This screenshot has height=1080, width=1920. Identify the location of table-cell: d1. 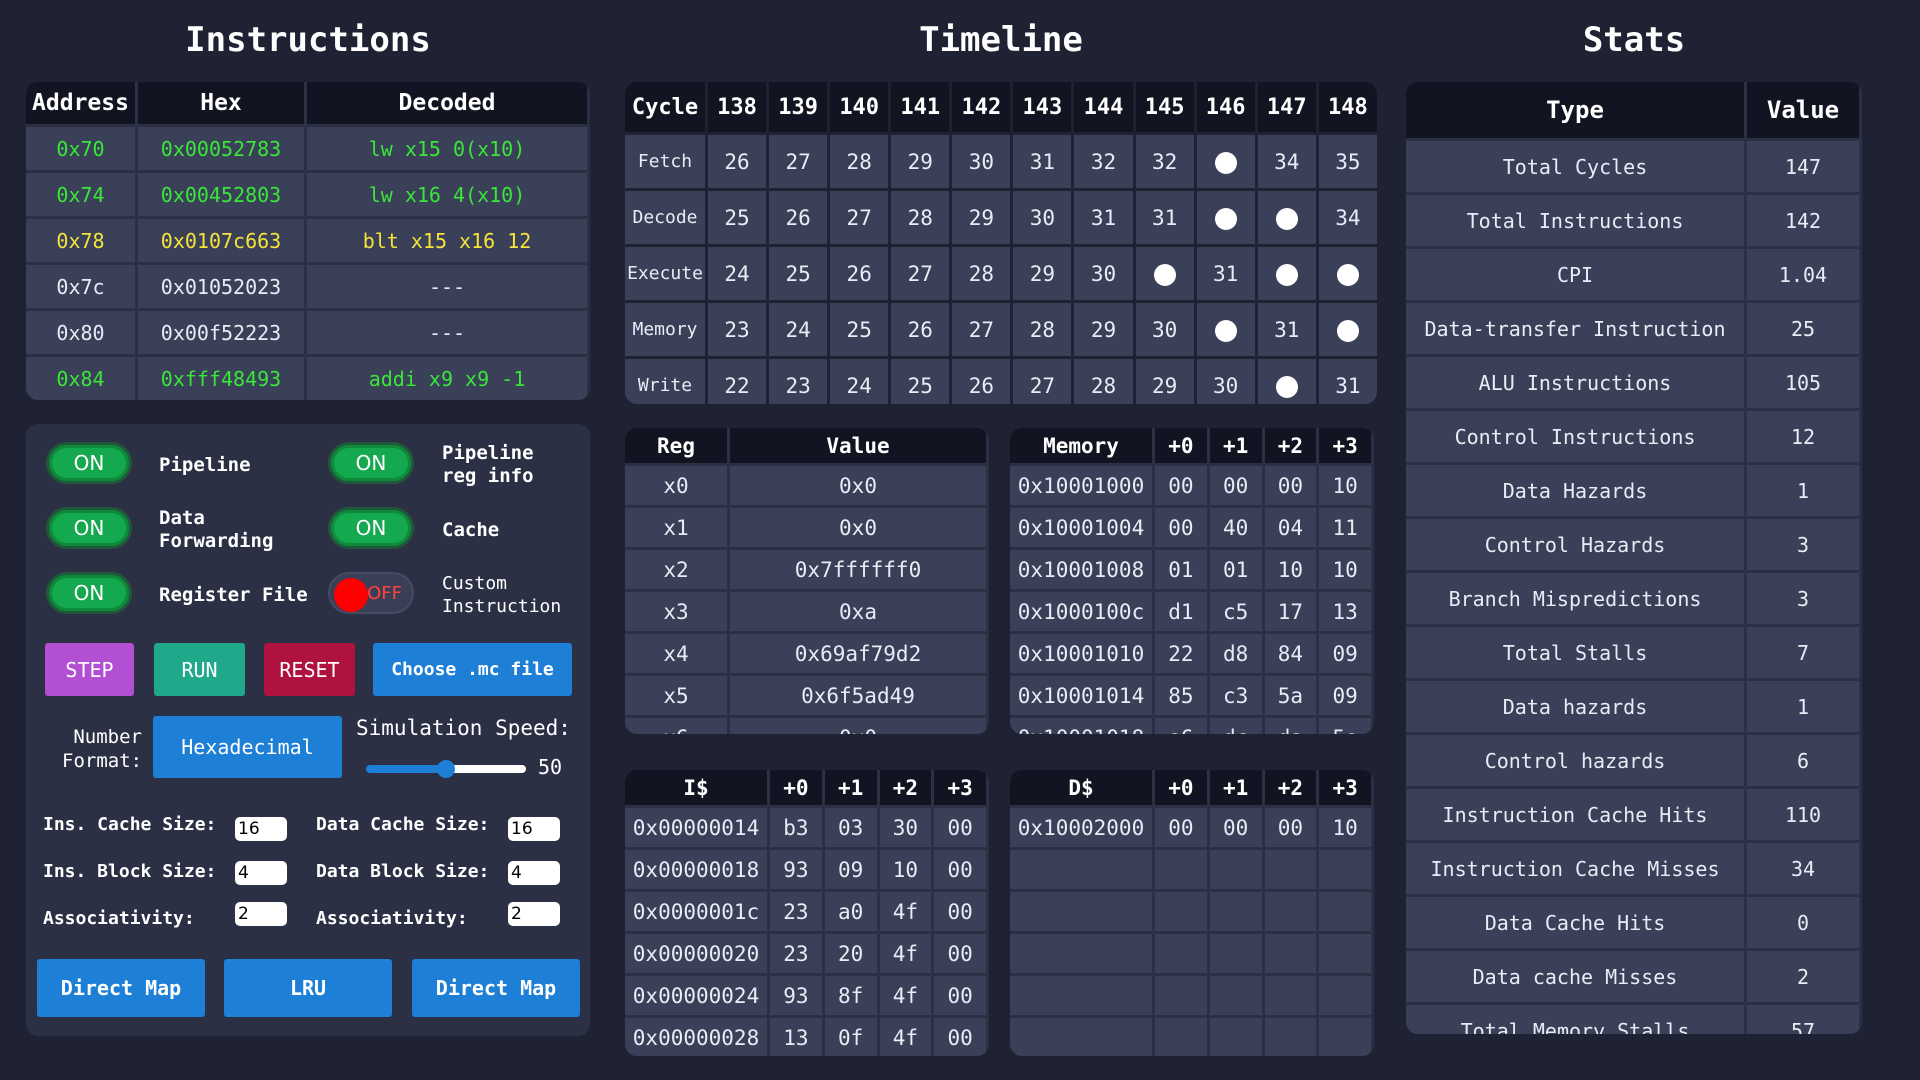
(1181, 611).